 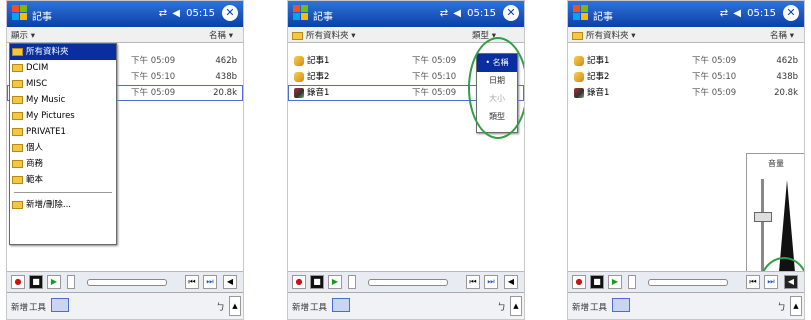 I want to click on folder-edit-icon, so click(x=17, y=204).